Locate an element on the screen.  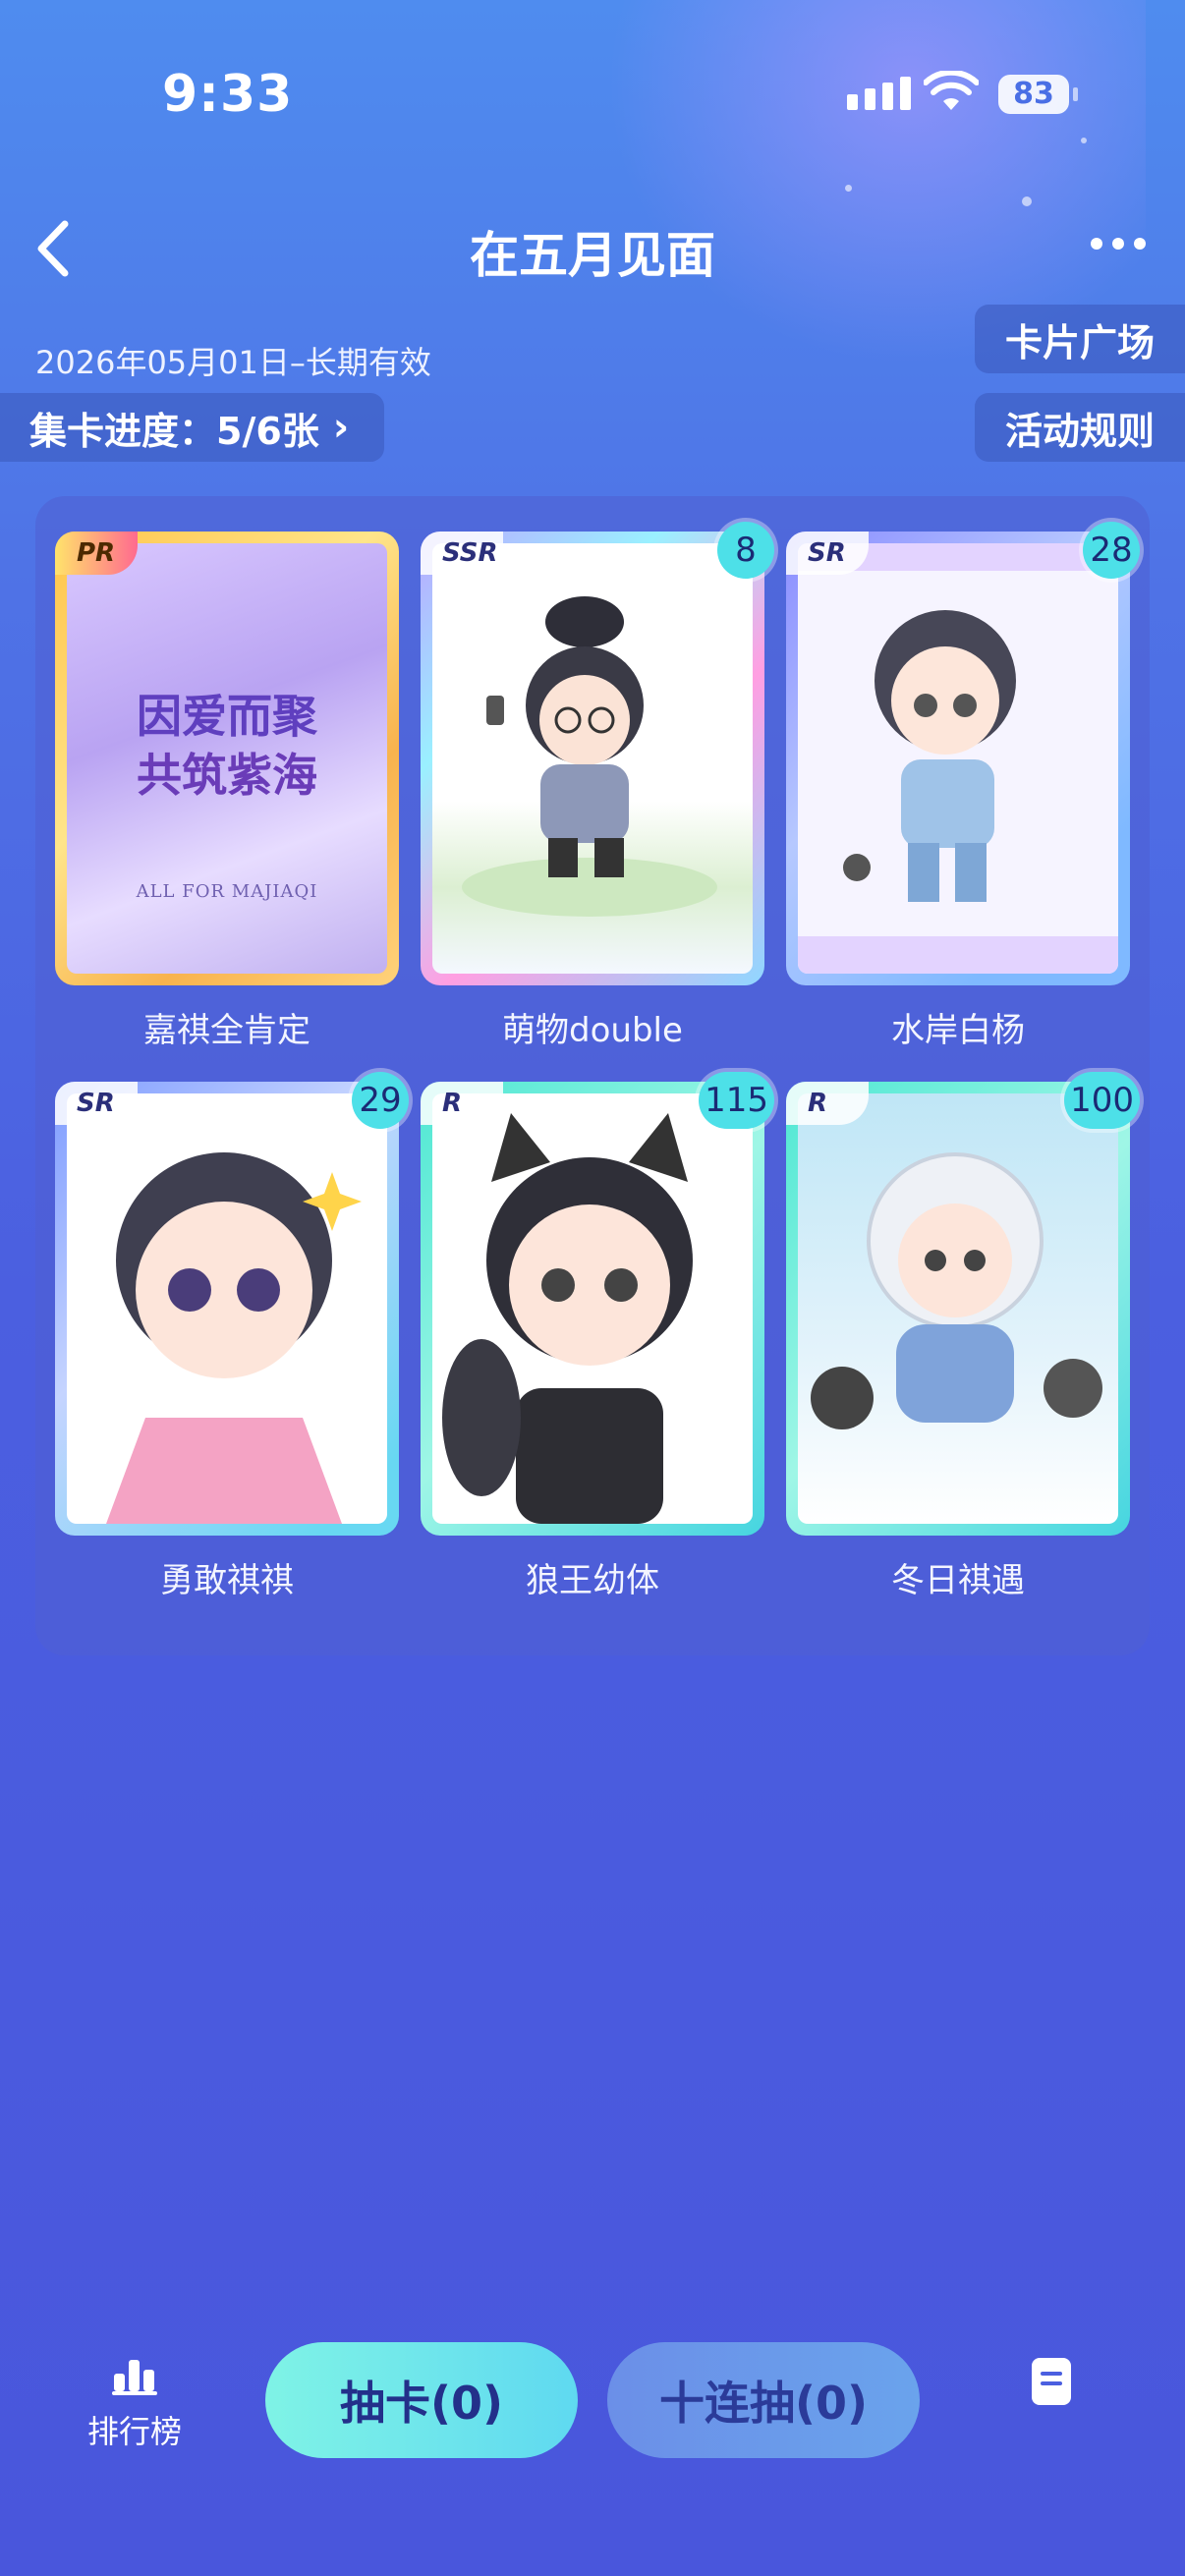
card-frame: 因爱而聚 共筑紫海 ALL FOR MAJIAQI is located at coordinates (227, 758).